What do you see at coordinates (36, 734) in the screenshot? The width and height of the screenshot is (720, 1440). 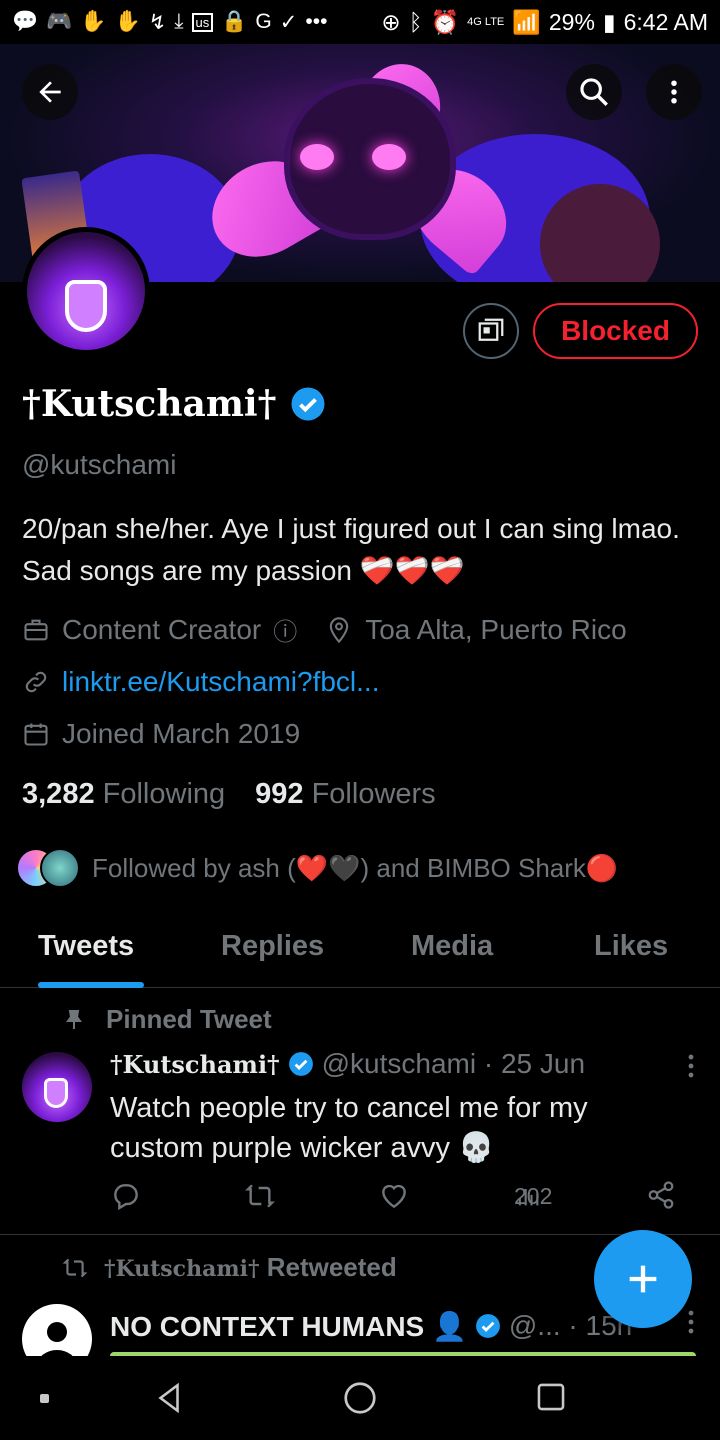 I see `calendar-icon` at bounding box center [36, 734].